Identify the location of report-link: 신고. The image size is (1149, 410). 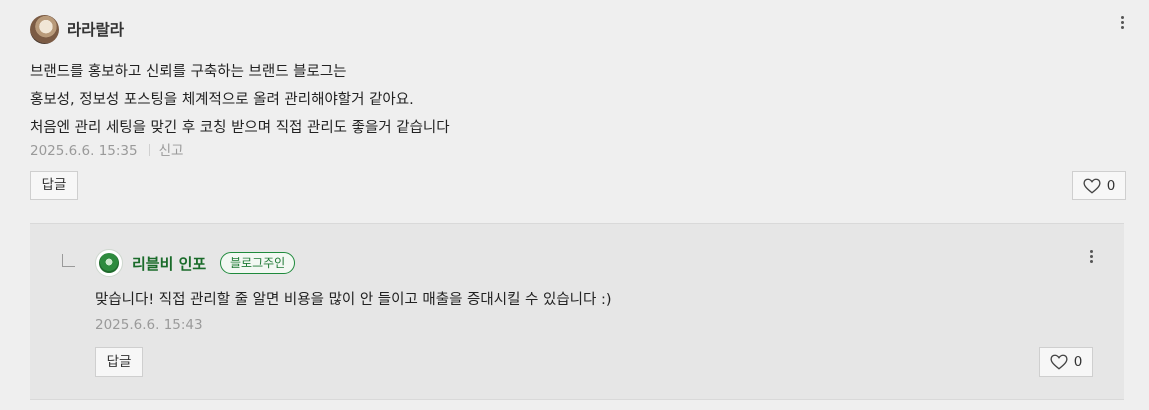
(171, 151).